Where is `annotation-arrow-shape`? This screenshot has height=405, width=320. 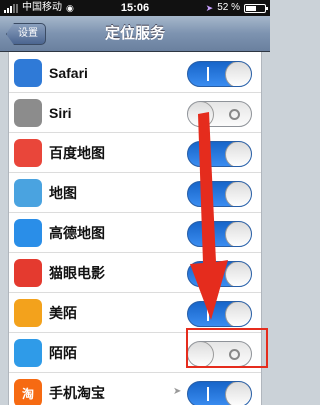 annotation-arrow-shape is located at coordinates (209, 216).